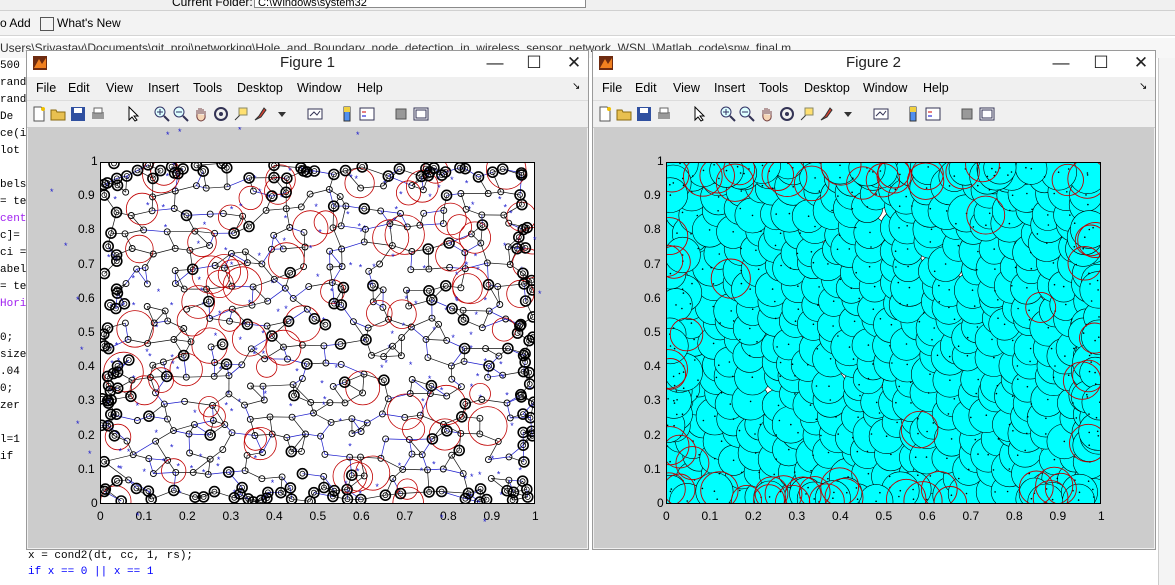 This screenshot has height=585, width=1175. Describe the element at coordinates (307, 64) in the screenshot. I see `figure1-titlebar: Figure 1 — ☐ ✕` at that location.